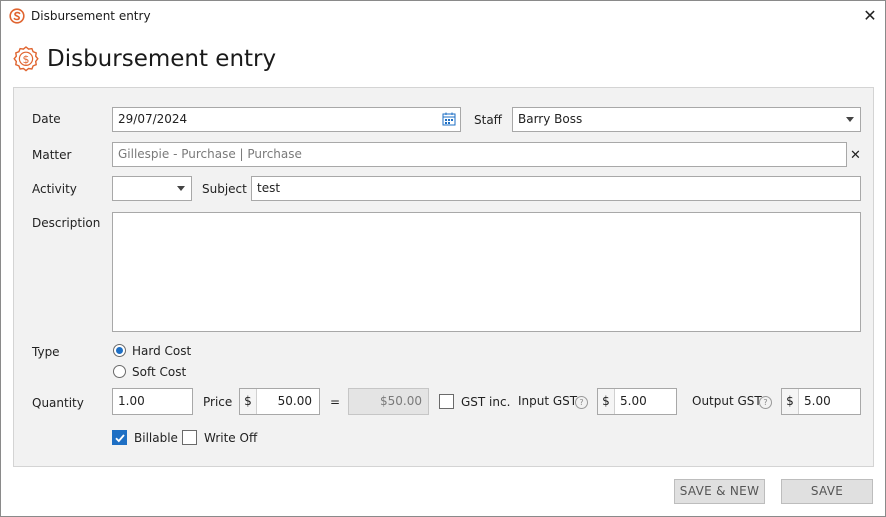 This screenshot has height=517, width=886. What do you see at coordinates (686, 119) in the screenshot?
I see `staff-select: Barry Boss` at bounding box center [686, 119].